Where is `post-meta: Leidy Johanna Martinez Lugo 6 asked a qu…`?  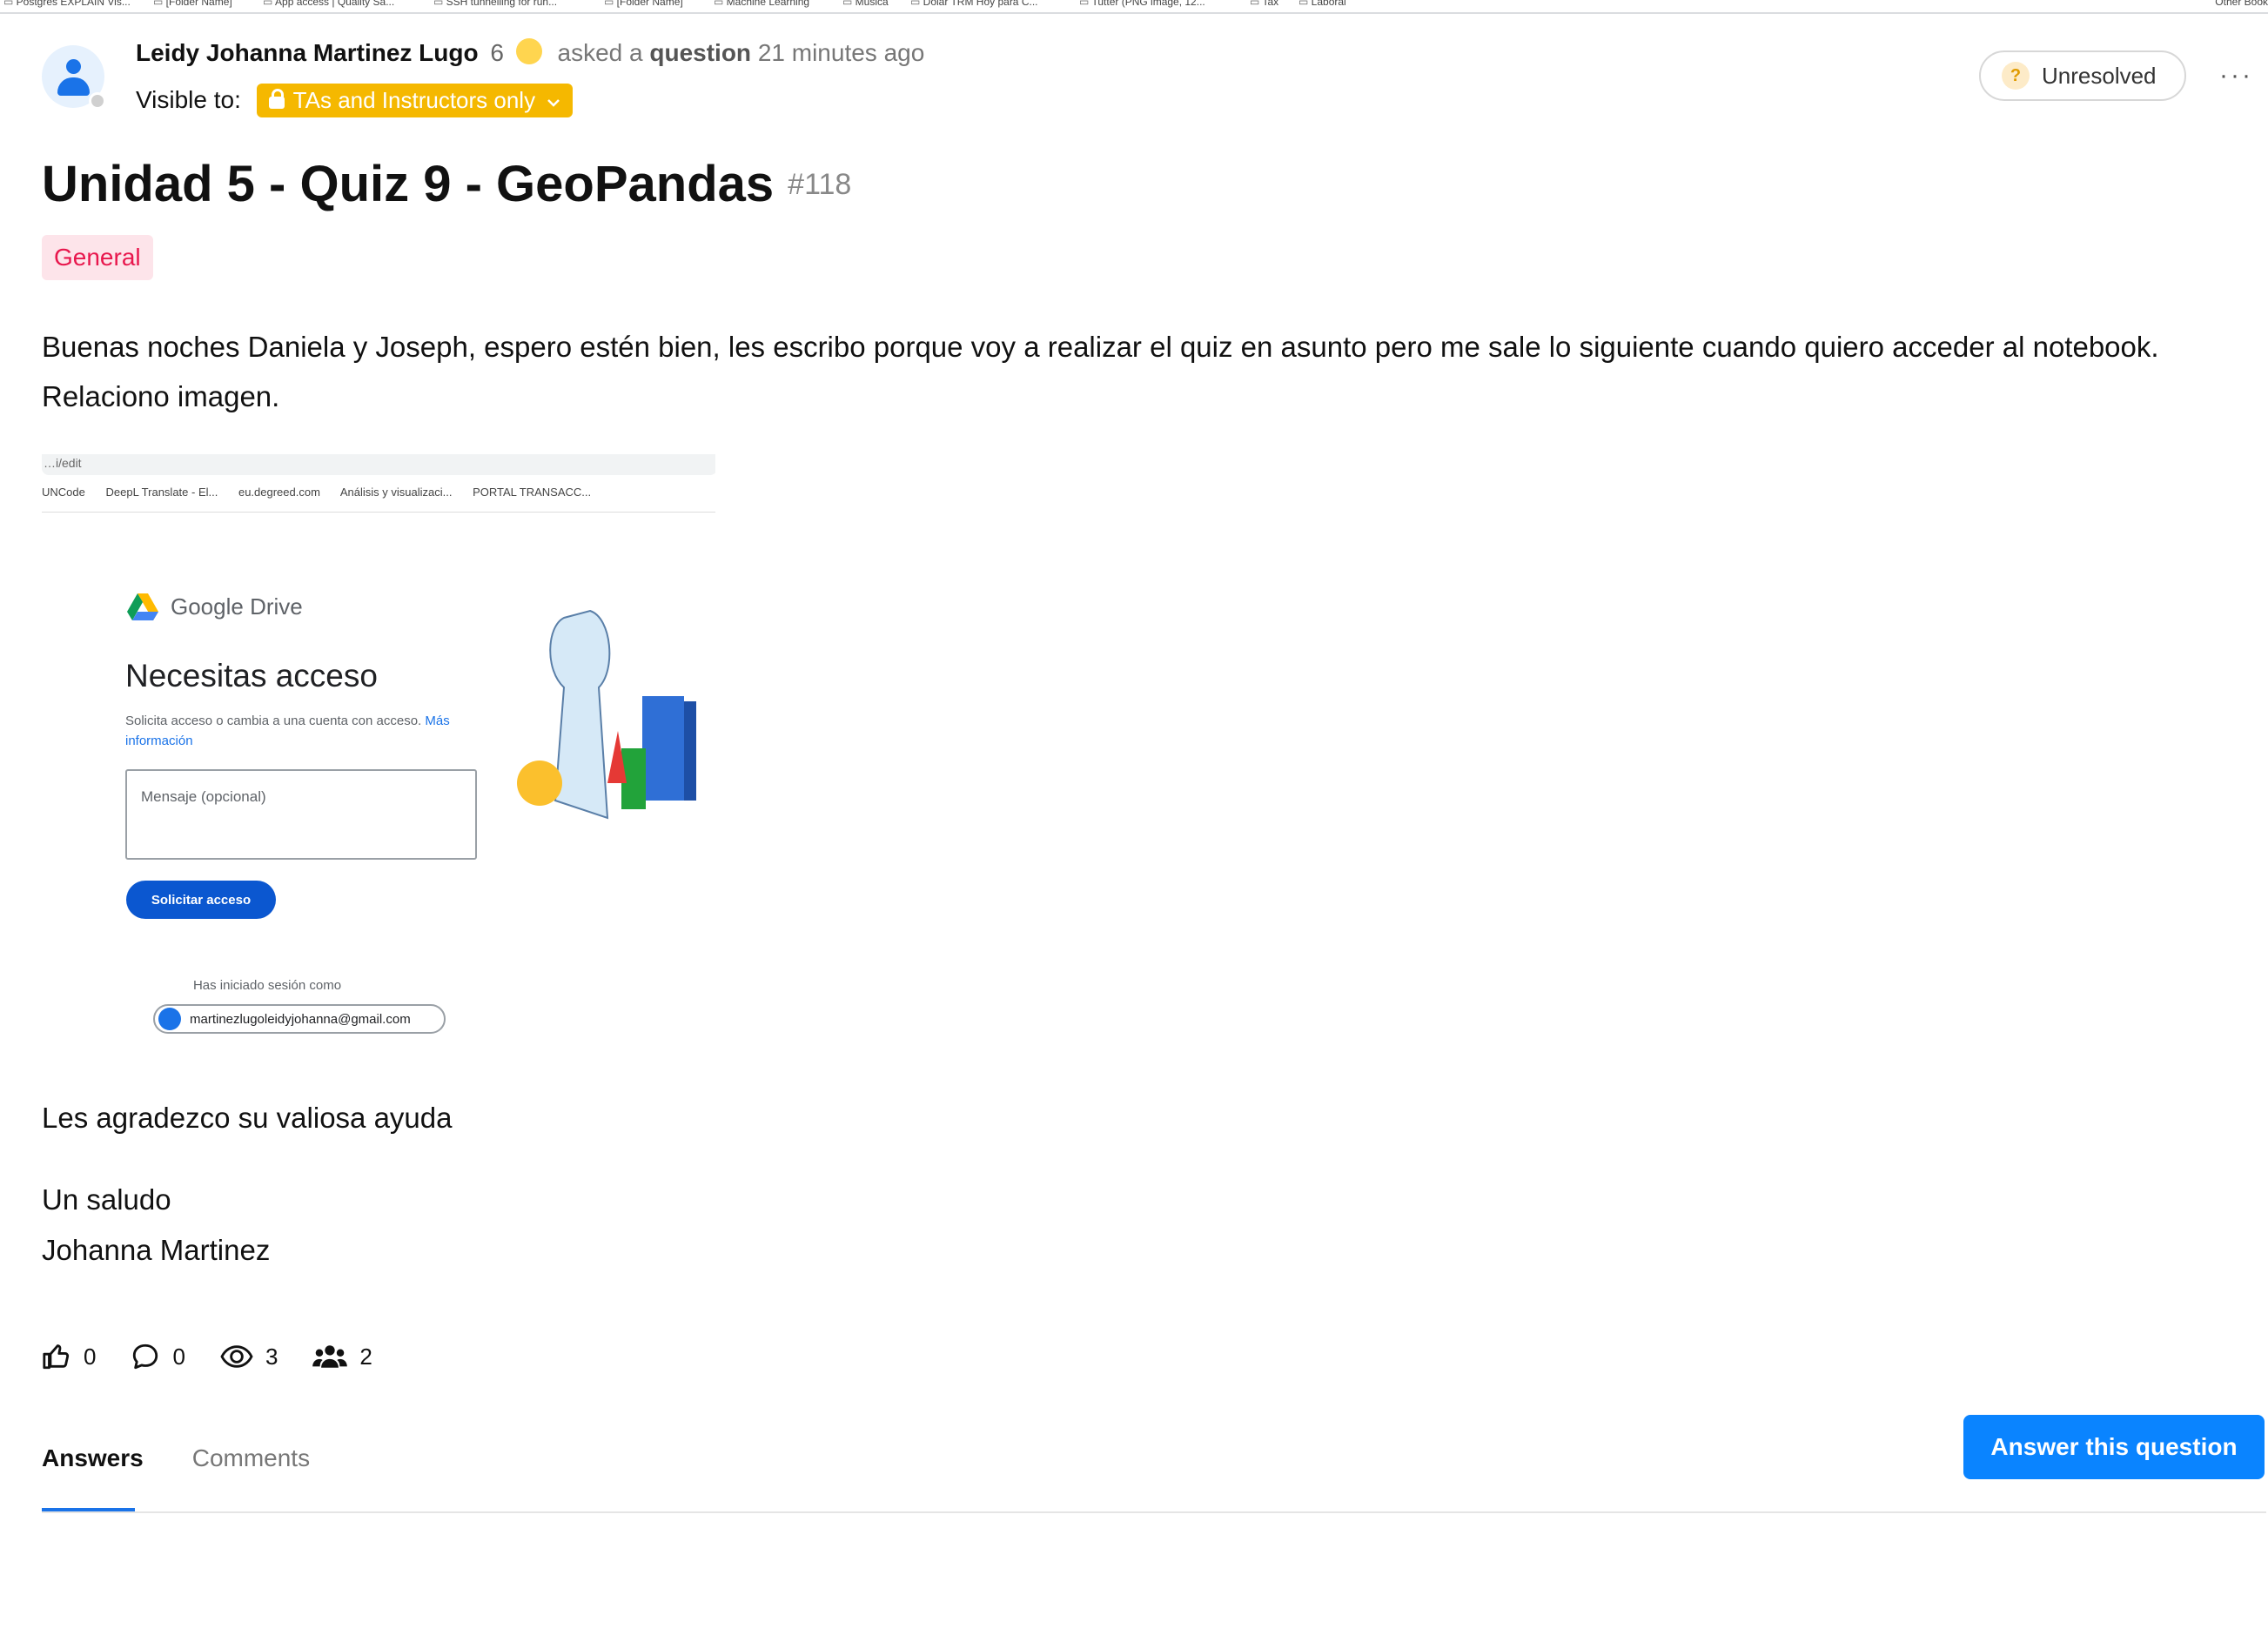 post-meta: Leidy Johanna Martinez Lugo 6 asked a qu… is located at coordinates (530, 52).